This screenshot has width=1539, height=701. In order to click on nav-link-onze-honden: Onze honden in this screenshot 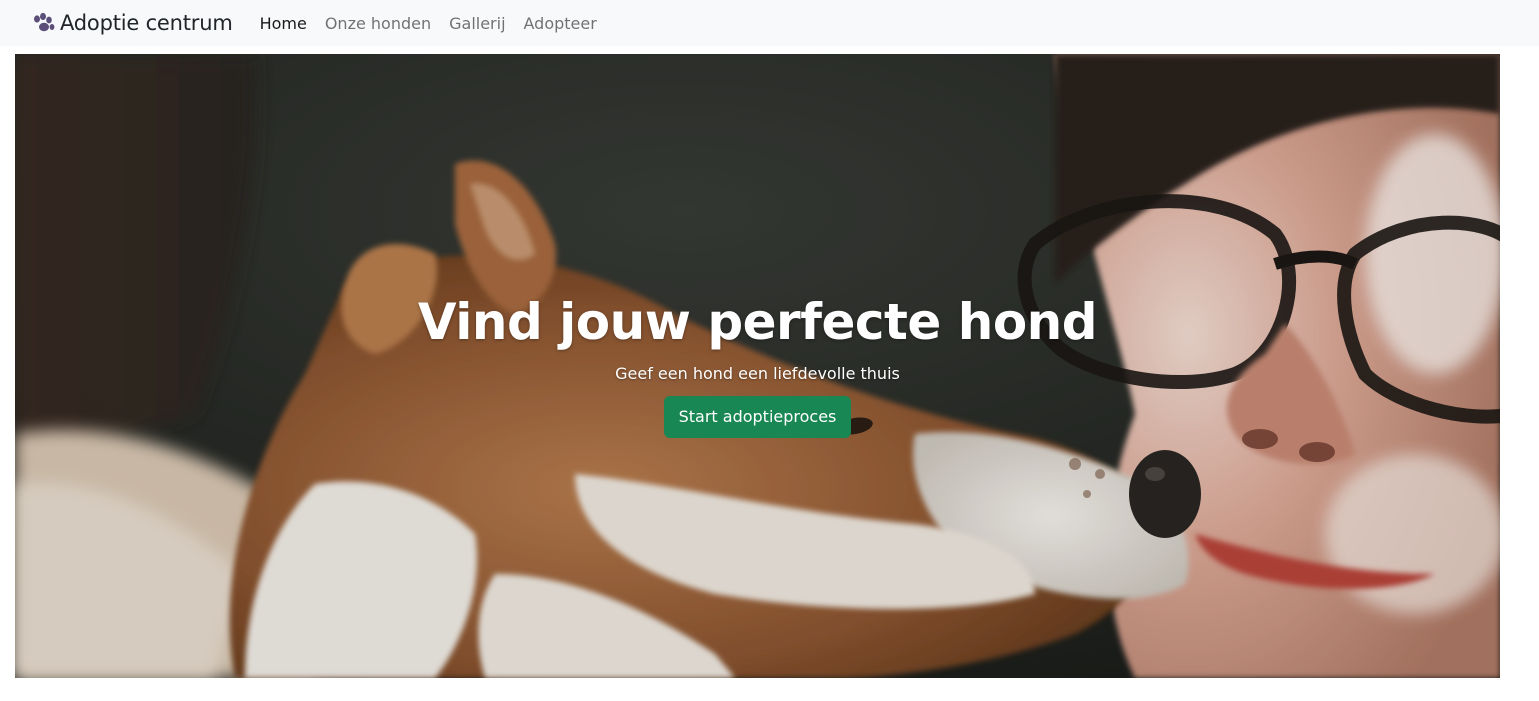, I will do `click(378, 23)`.